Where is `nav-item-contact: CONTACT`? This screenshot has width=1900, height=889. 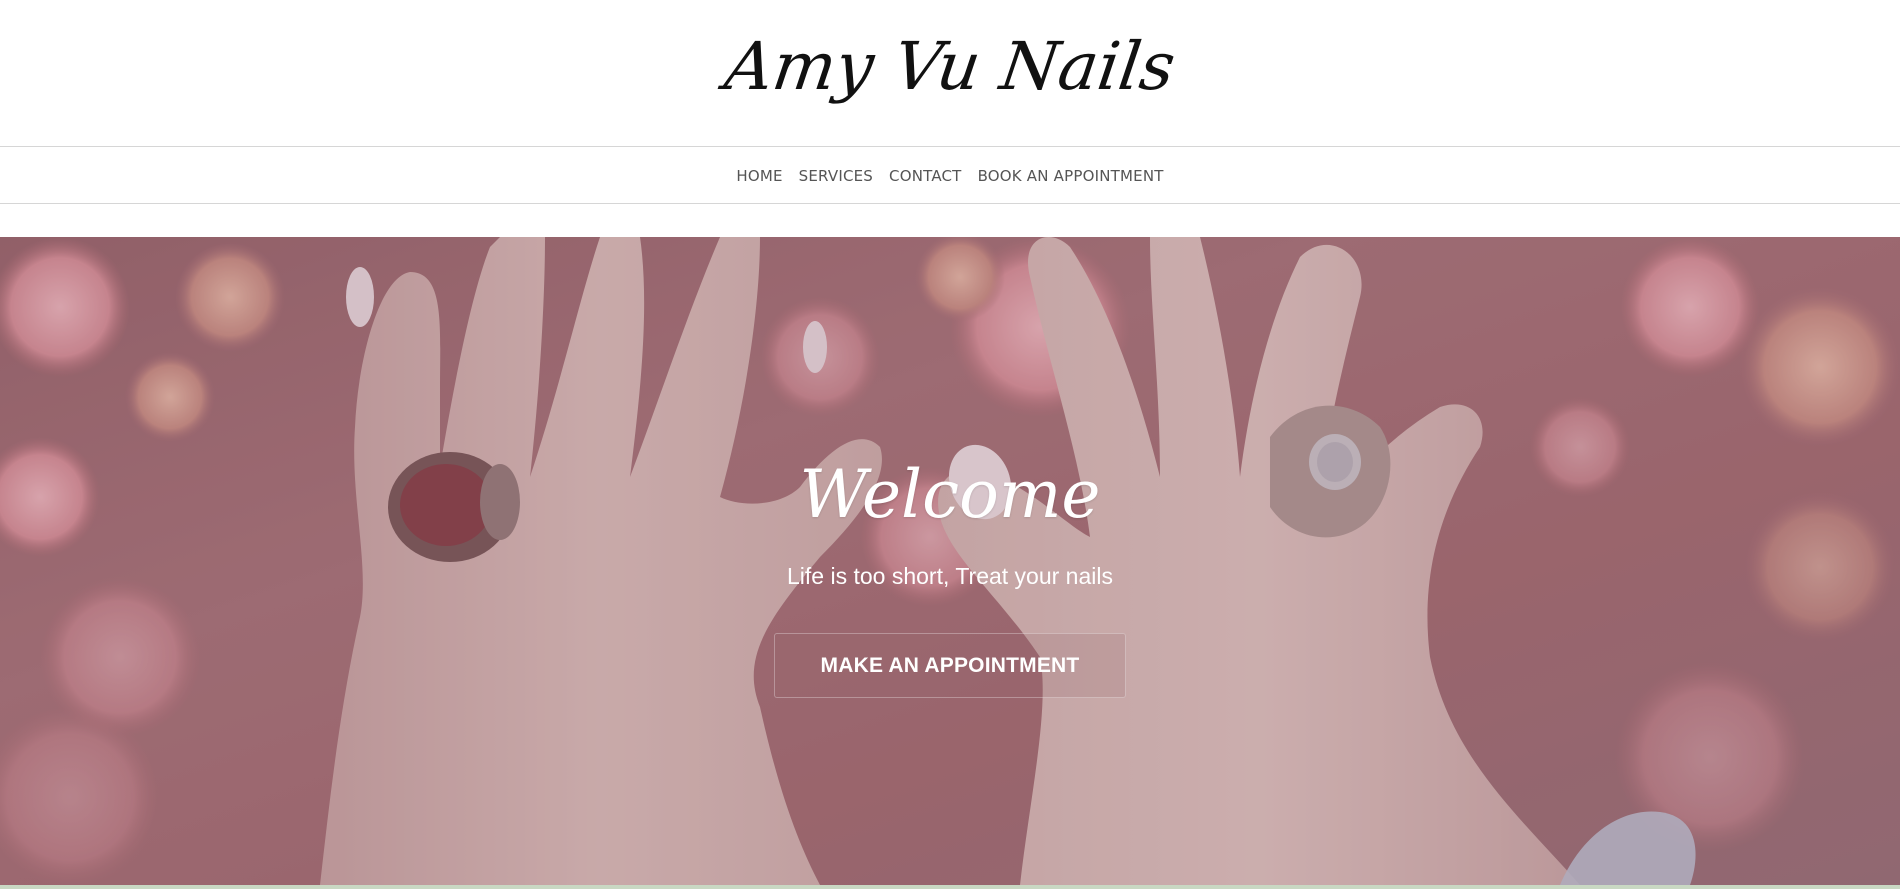 nav-item-contact: CONTACT is located at coordinates (925, 176).